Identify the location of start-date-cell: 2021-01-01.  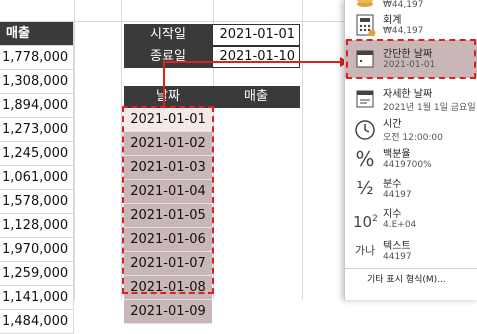
(256, 35).